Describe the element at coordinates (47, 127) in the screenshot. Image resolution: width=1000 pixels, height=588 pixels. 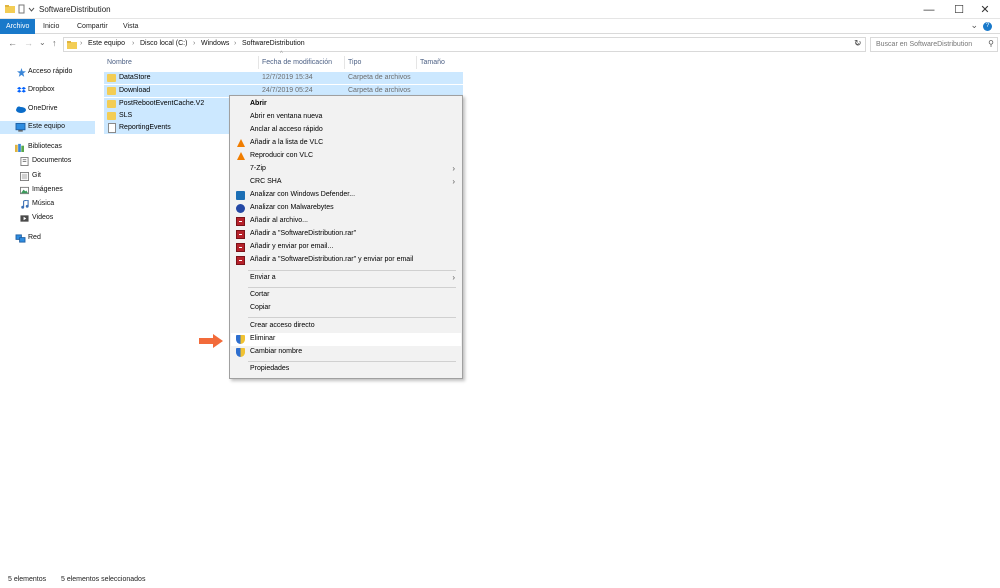
I see `sidebar-item-este-equipo: Este equipo` at that location.